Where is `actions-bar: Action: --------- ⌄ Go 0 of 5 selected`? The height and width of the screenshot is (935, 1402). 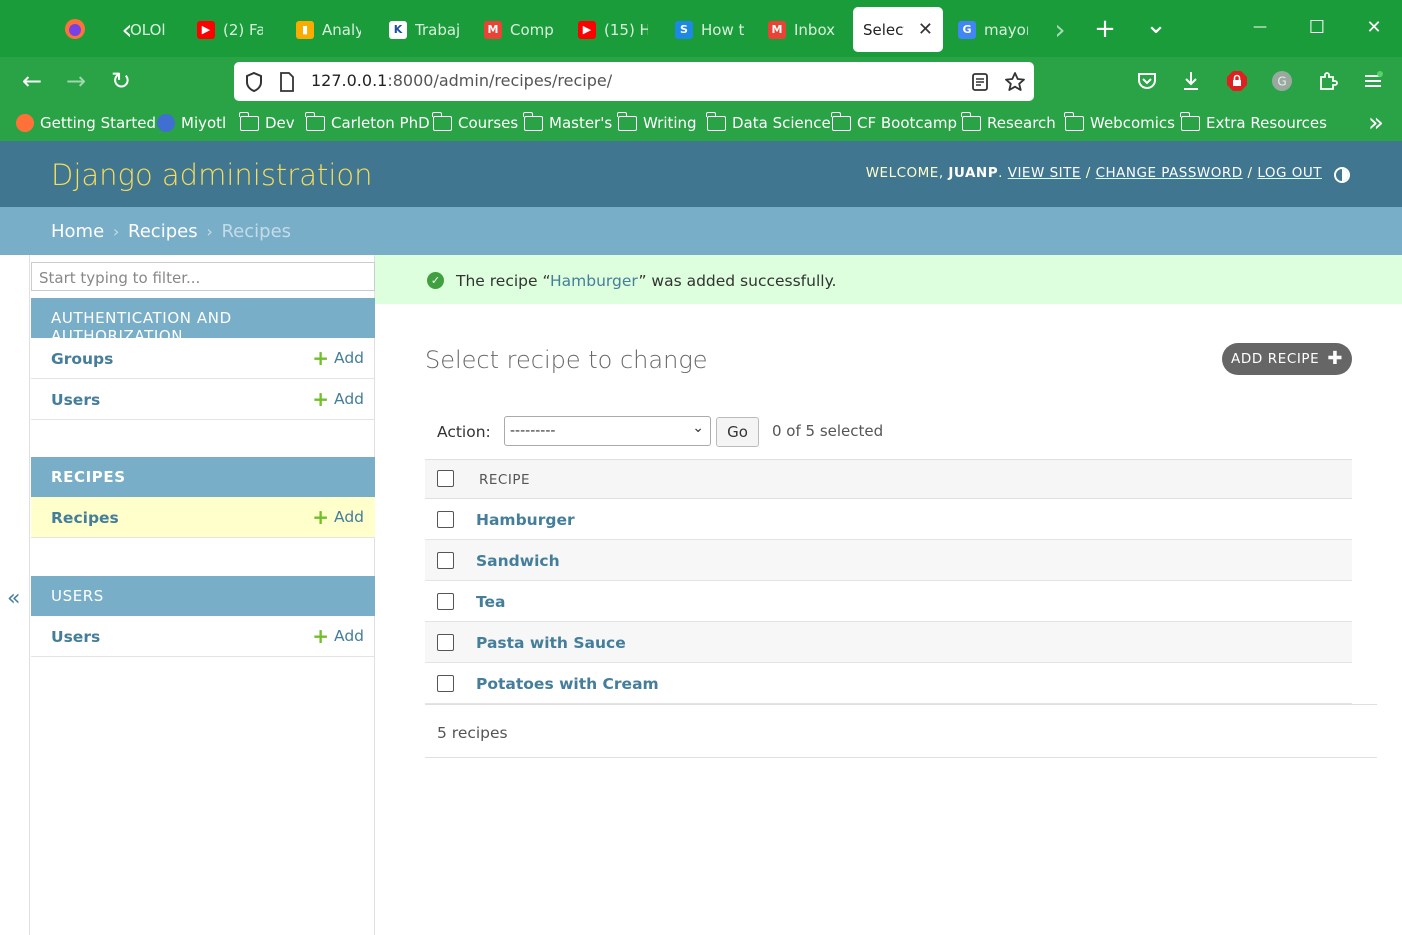
actions-bar: Action: --------- ⌄ Go 0 of 5 selected is located at coordinates (888, 435).